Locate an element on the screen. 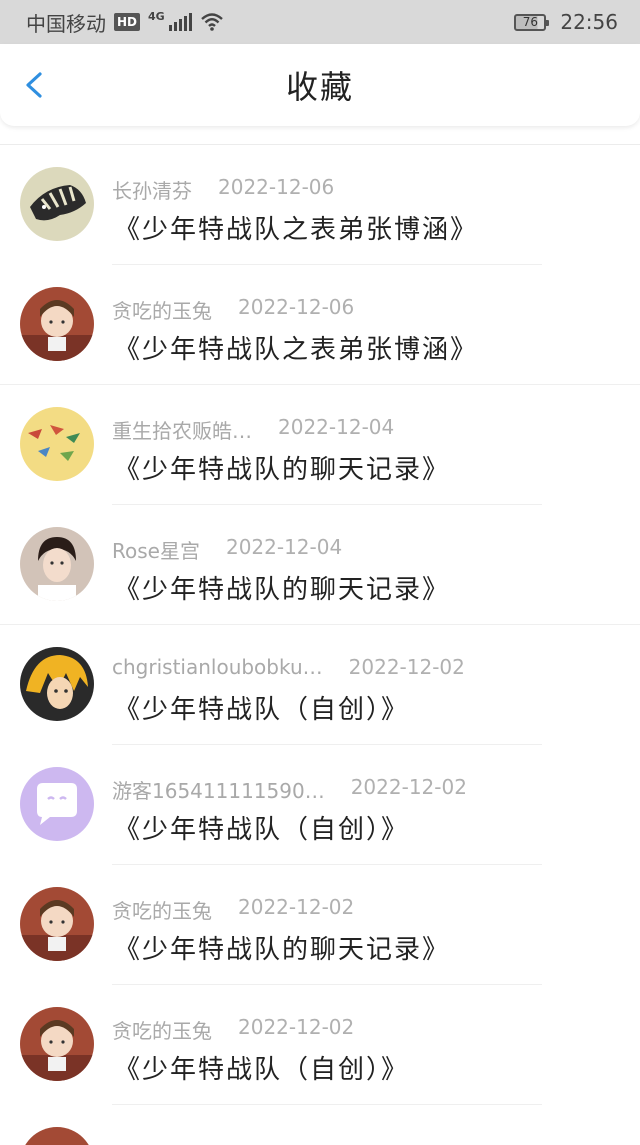 This screenshot has height=1145, width=640. status-bar: 中国移动 HD 4G 76 22:56 is located at coordinates (320, 22).